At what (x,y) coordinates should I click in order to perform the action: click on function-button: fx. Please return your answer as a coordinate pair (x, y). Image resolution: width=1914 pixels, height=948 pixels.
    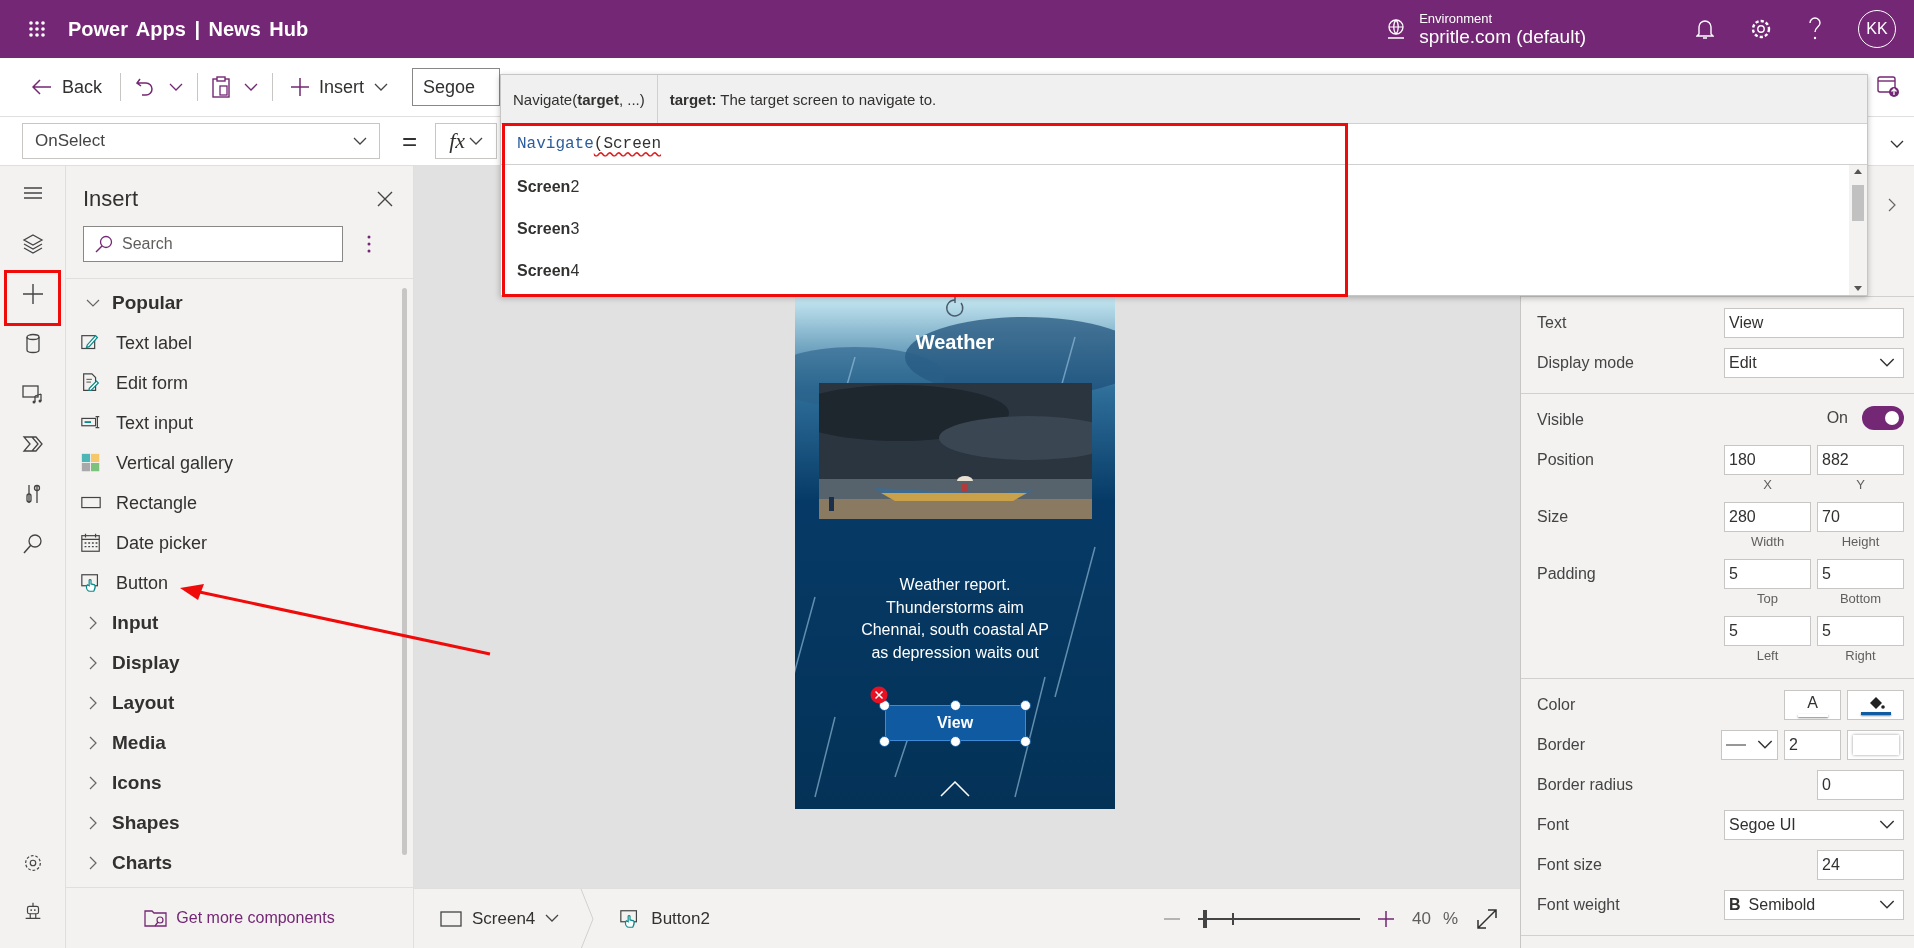
    Looking at the image, I should click on (466, 141).